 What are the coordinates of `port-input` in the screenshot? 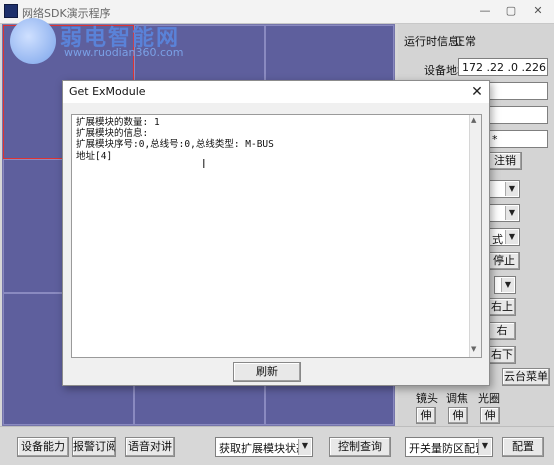 It's located at (518, 91).